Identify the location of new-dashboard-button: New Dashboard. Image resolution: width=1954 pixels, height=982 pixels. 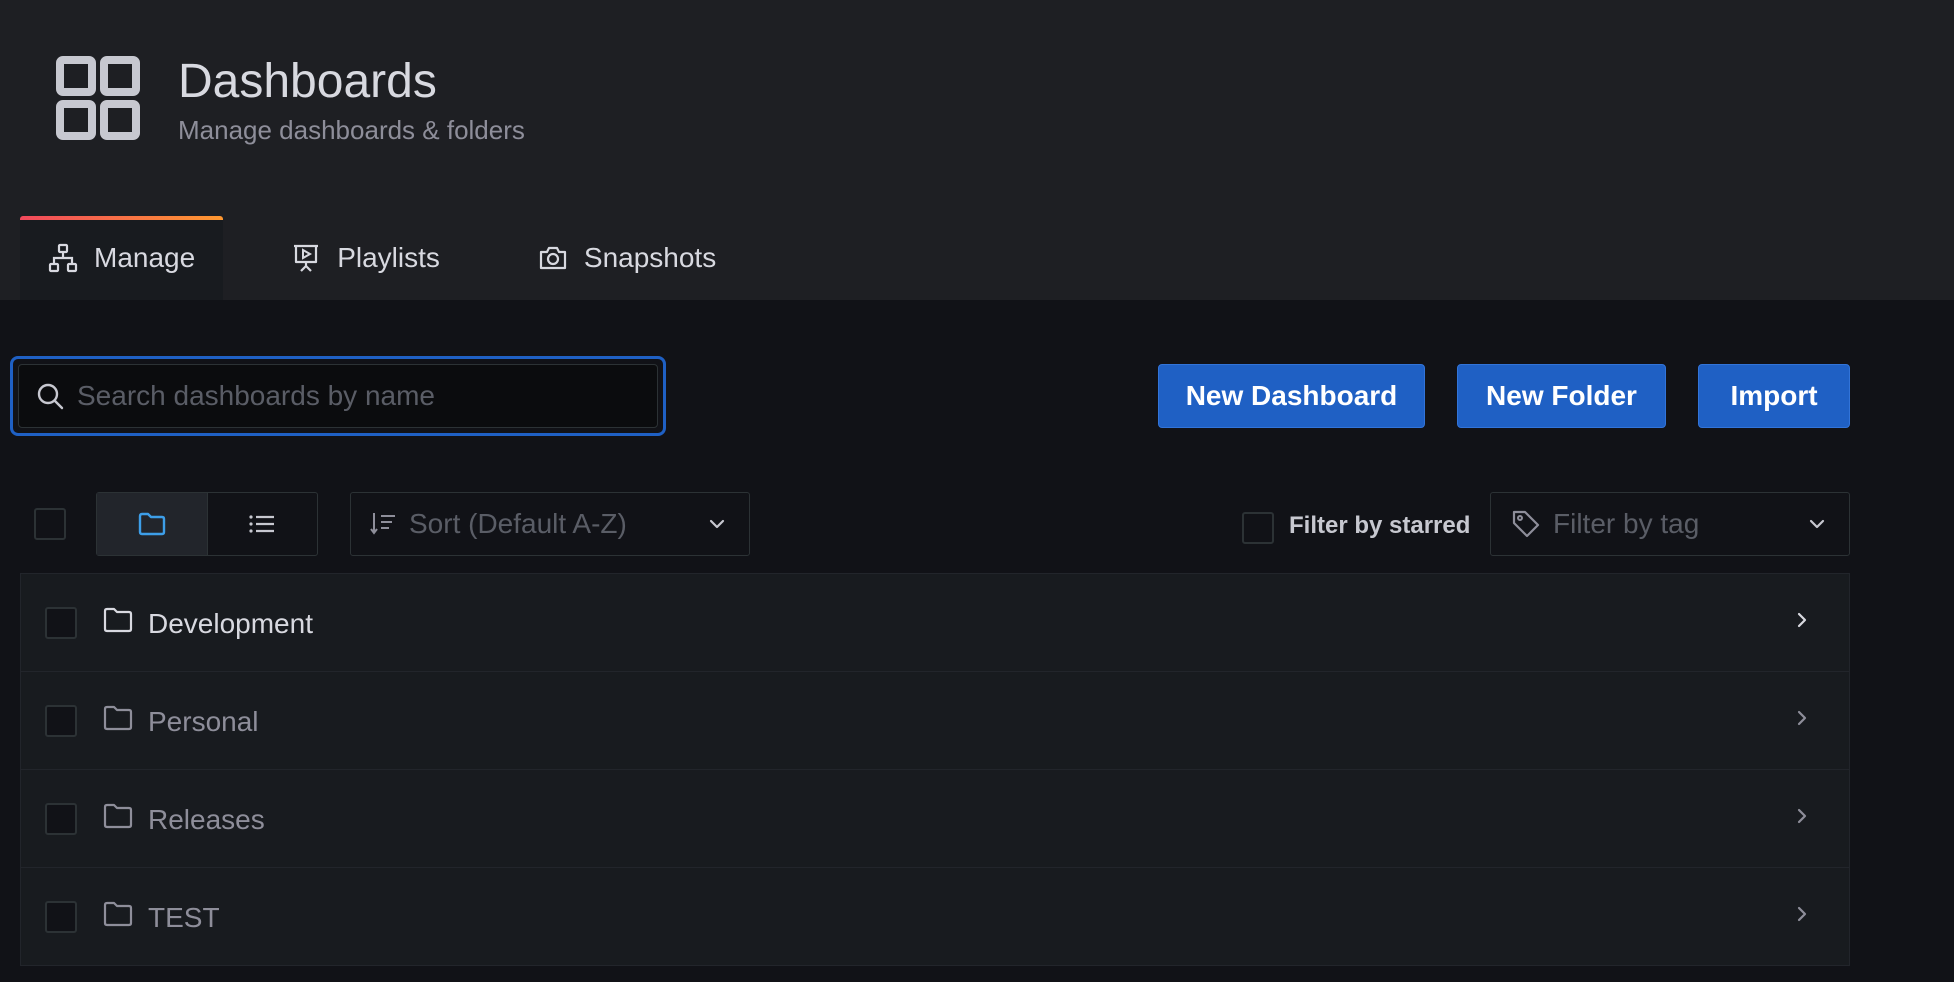
(1291, 396).